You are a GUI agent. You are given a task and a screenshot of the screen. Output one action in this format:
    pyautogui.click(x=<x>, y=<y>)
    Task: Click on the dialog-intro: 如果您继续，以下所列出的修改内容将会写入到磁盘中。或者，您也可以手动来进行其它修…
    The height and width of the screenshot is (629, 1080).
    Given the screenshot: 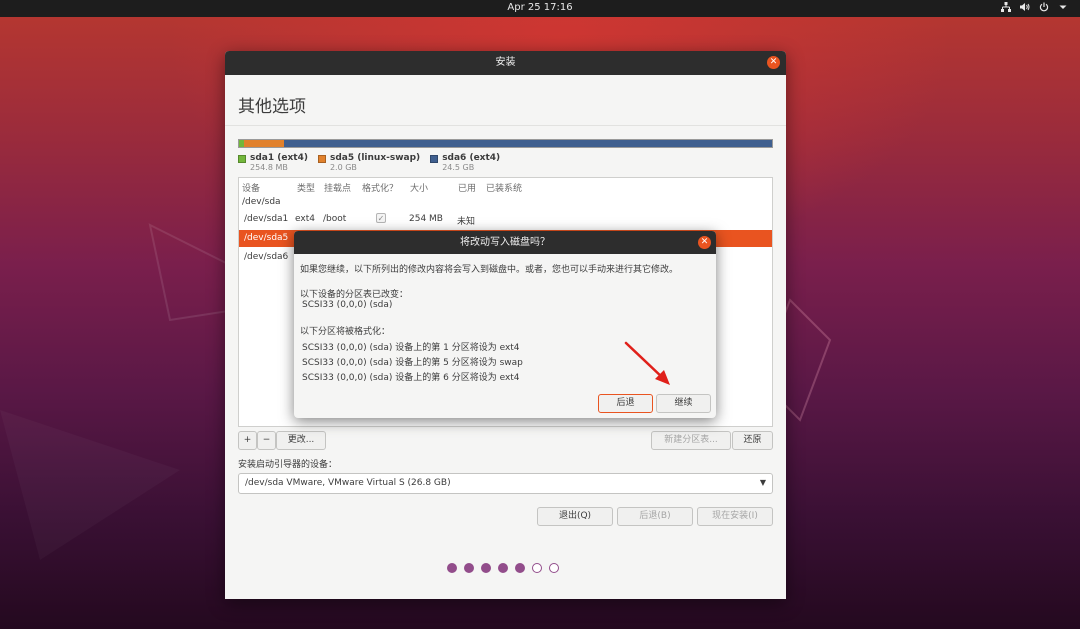 What is the action you would take?
    pyautogui.click(x=489, y=270)
    